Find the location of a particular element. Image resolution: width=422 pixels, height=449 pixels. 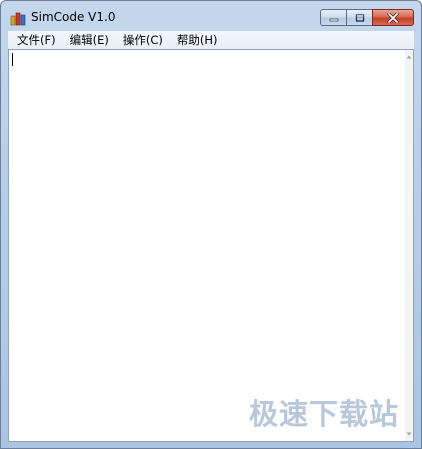

caption-buttons is located at coordinates (367, 17).